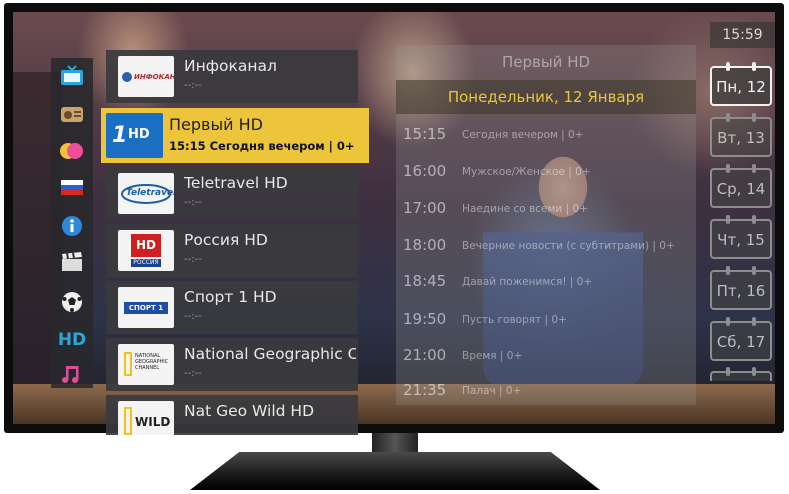  I want to click on channel-name: Россия HD, so click(226, 240).